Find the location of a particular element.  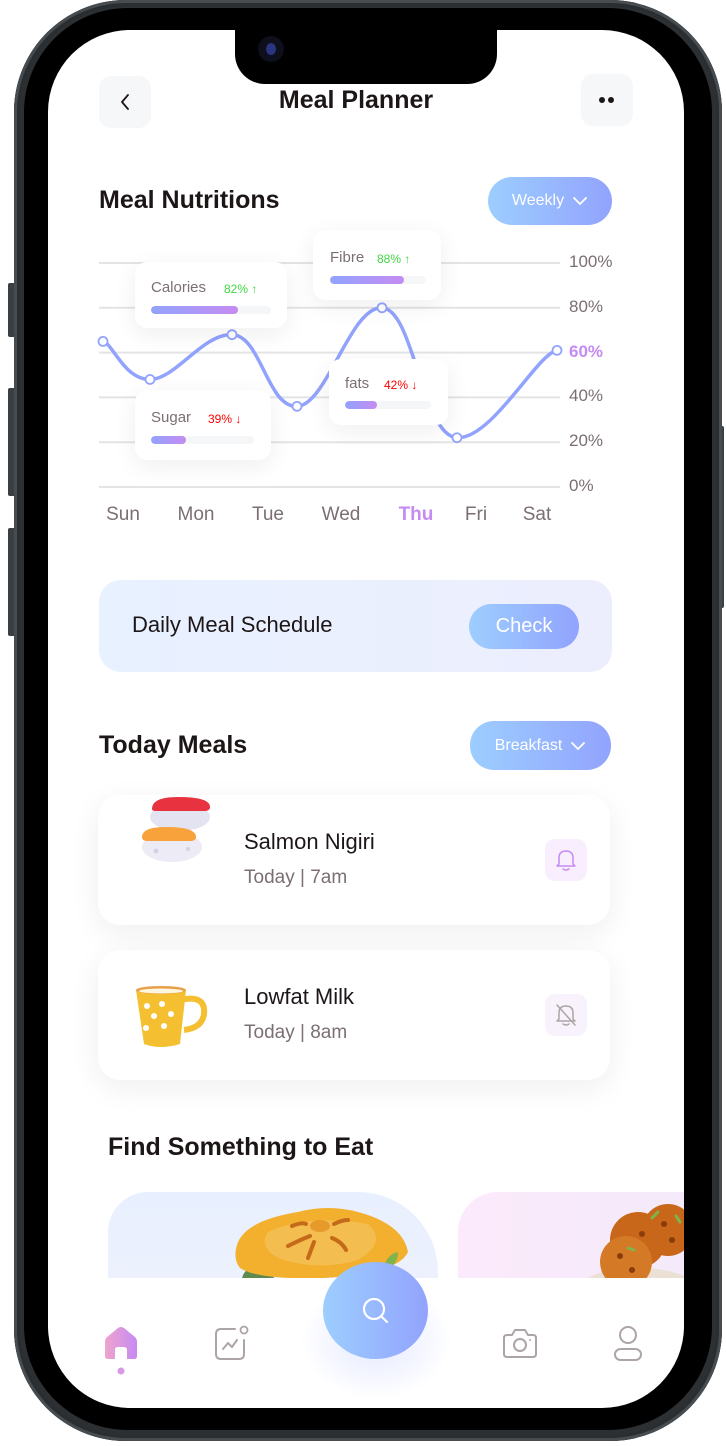

meal-type-selector: Breakfast is located at coordinates (540, 745).